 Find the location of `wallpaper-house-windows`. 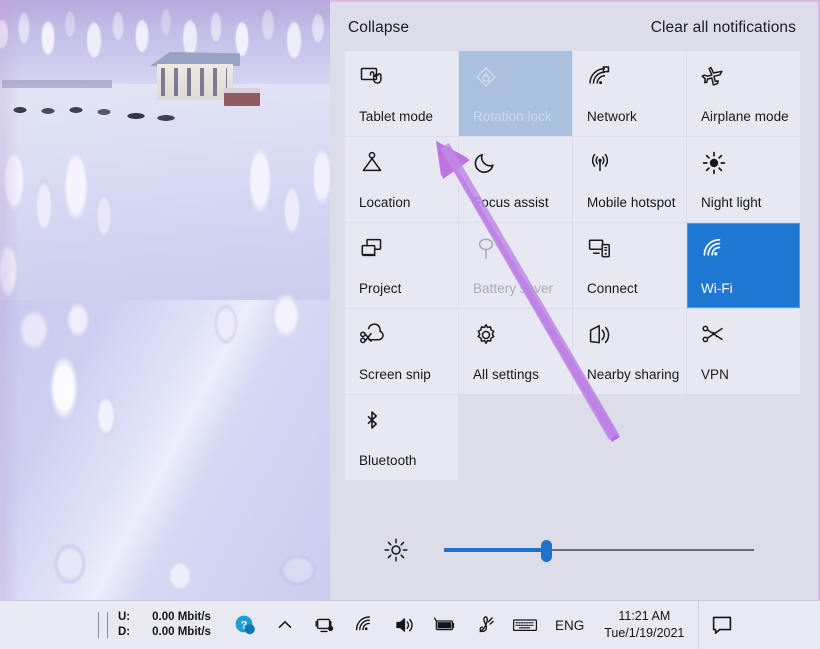

wallpaper-house-windows is located at coordinates (194, 82).